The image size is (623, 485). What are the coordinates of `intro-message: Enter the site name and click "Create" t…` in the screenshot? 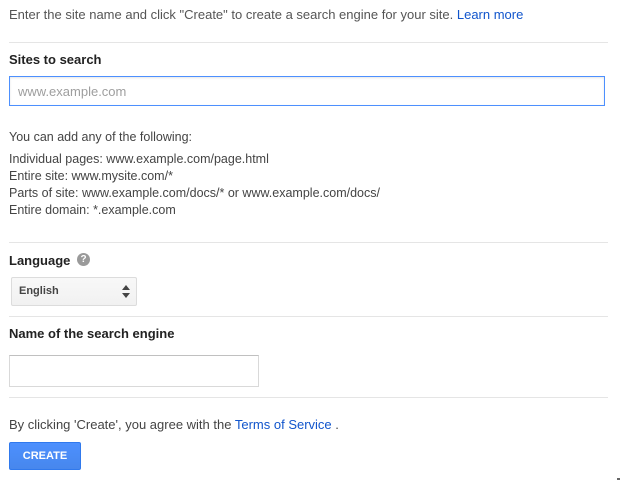 It's located at (231, 14).